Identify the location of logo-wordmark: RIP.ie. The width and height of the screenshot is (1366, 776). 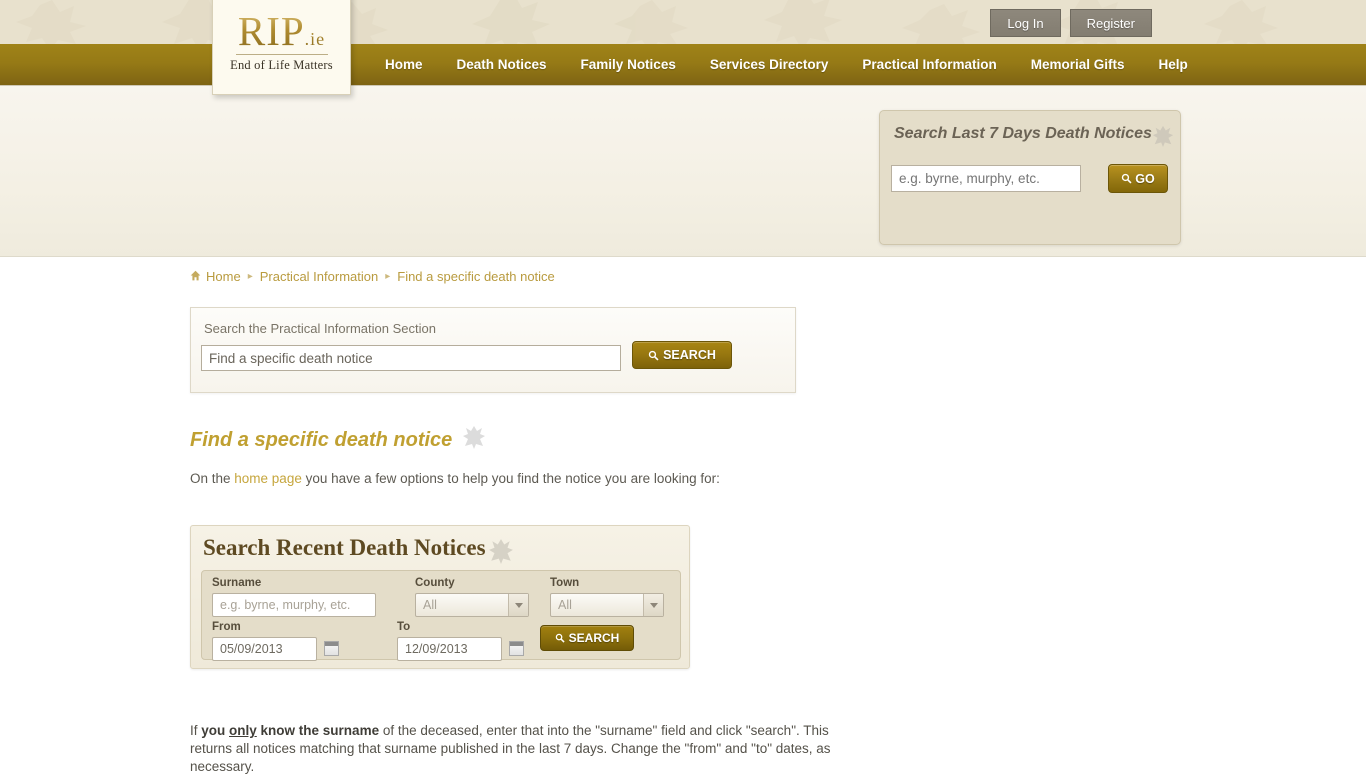
(281, 31).